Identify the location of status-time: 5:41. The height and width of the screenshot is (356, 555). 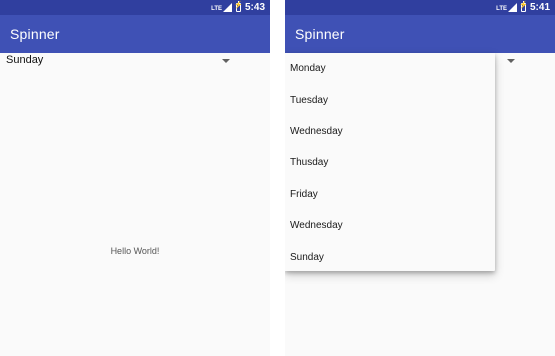
(539, 7).